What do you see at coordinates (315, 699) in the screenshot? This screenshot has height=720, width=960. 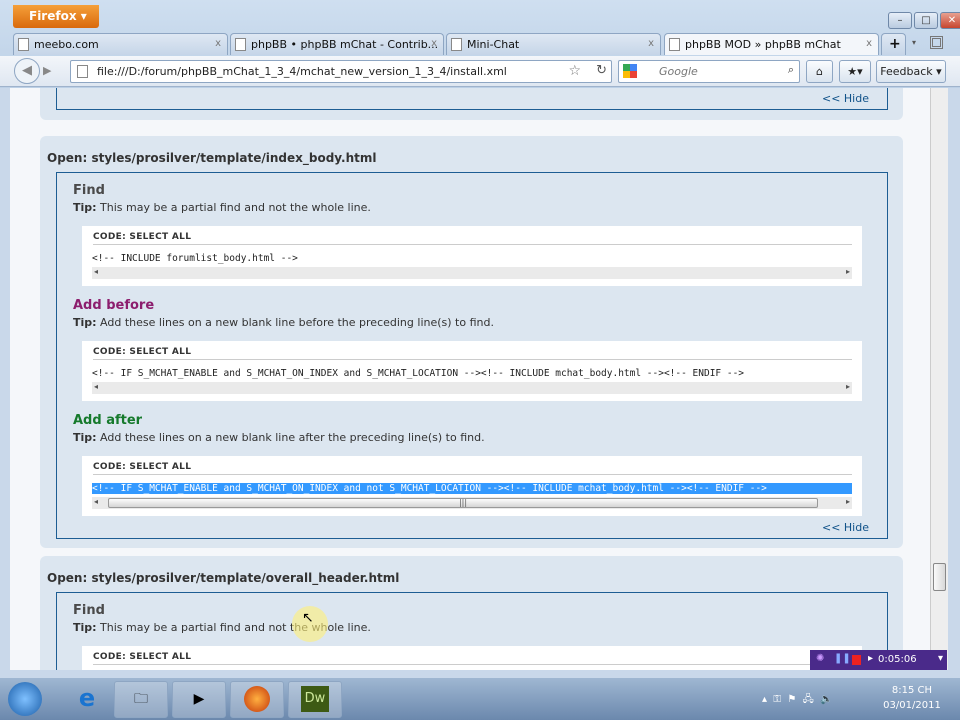 I see `dreamweaver-icon: Dw` at bounding box center [315, 699].